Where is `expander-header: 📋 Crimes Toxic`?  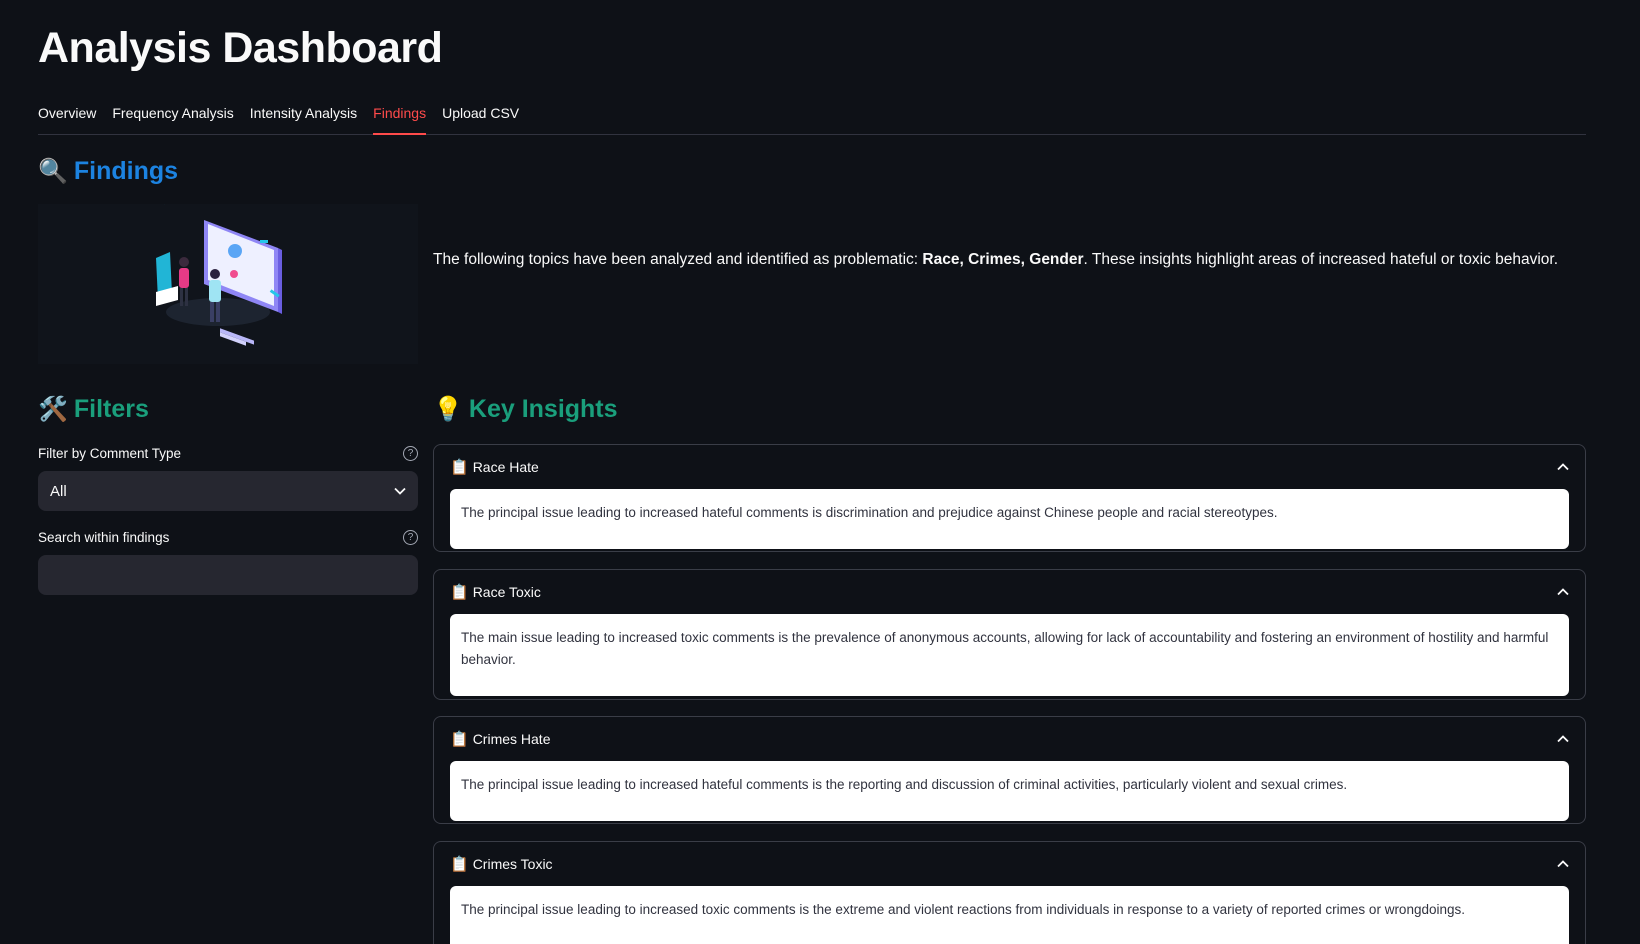
expander-header: 📋 Crimes Toxic is located at coordinates (1009, 864).